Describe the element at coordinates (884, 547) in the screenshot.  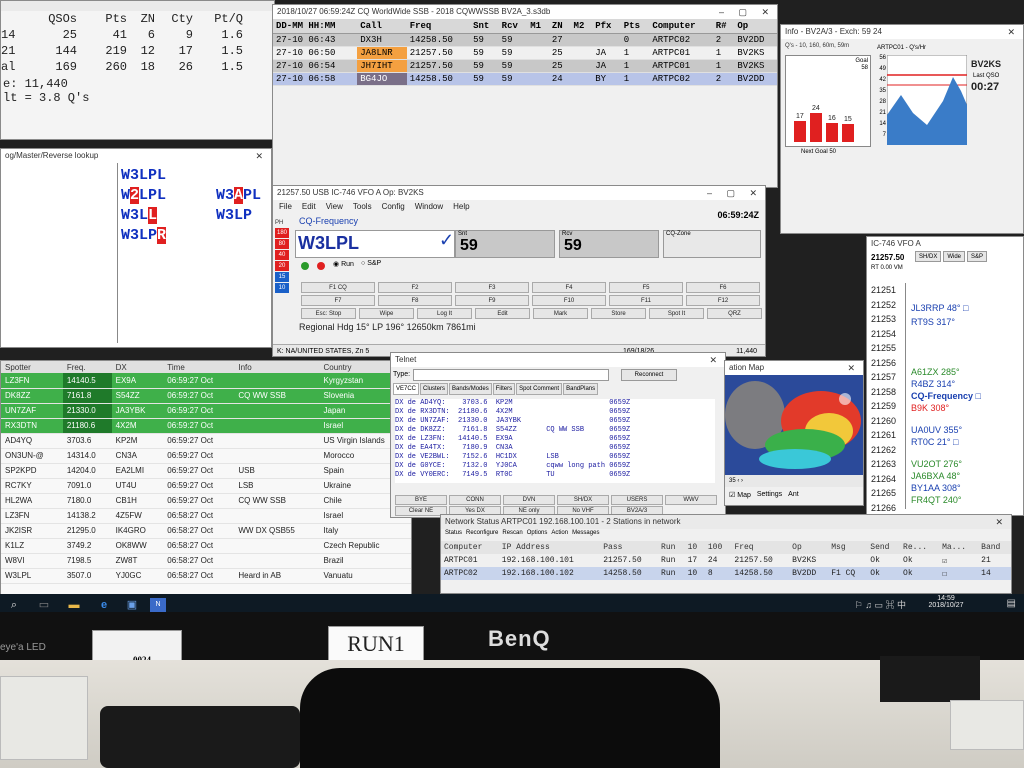
I see `net-col-header: Send` at that location.